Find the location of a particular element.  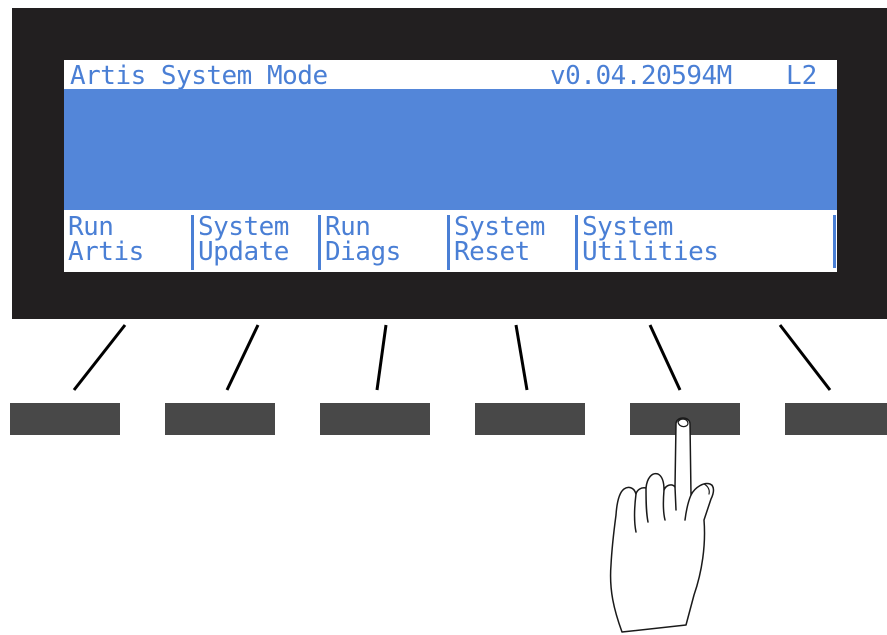

pointing-hand-icon is located at coordinates (662, 525).